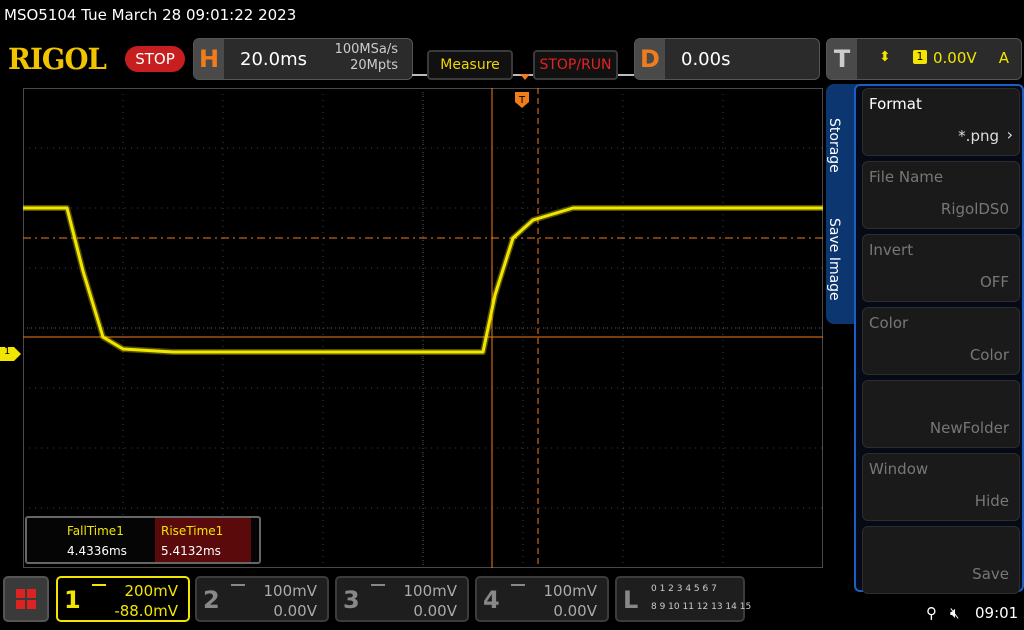  Describe the element at coordinates (95, 531) in the screenshot. I see `fall-time-label: FallTime1` at that location.